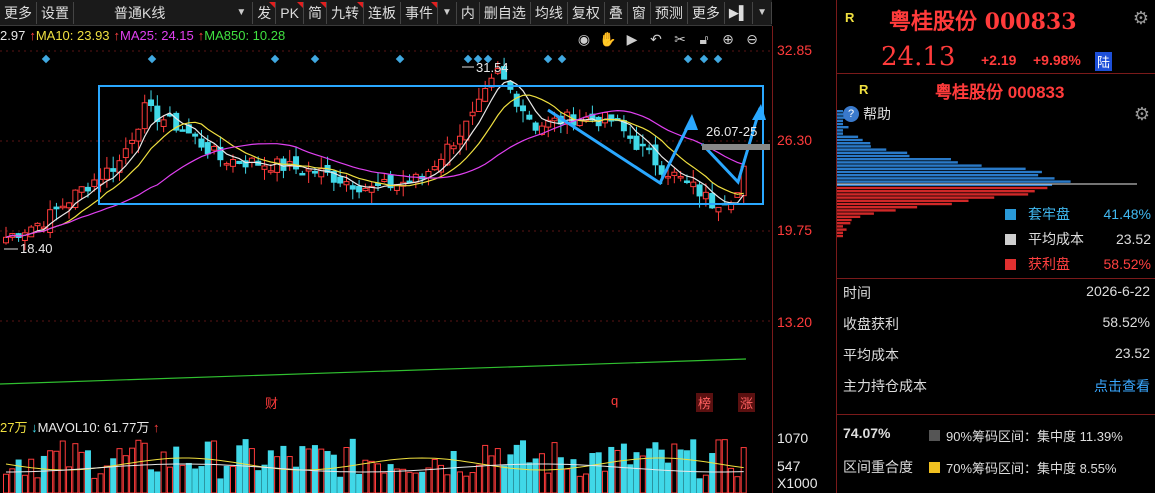 The height and width of the screenshot is (493, 1155). What do you see at coordinates (704, 59) in the screenshot?
I see `signal-diamond` at bounding box center [704, 59].